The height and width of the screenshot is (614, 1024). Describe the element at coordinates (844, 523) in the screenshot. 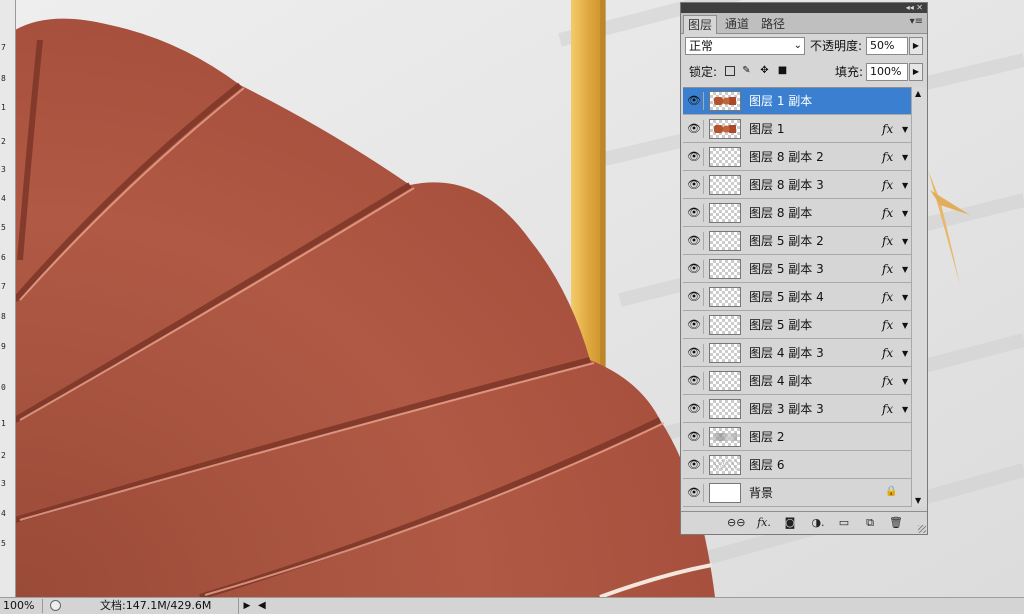

I see `new-group-icon: ▭` at that location.